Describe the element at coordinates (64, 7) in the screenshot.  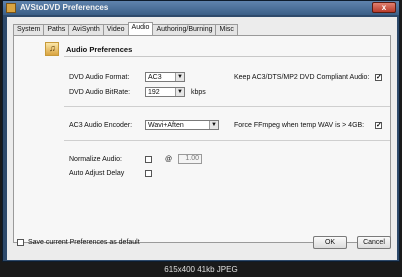
I see `window-title: AVStoDVD Preferences` at that location.